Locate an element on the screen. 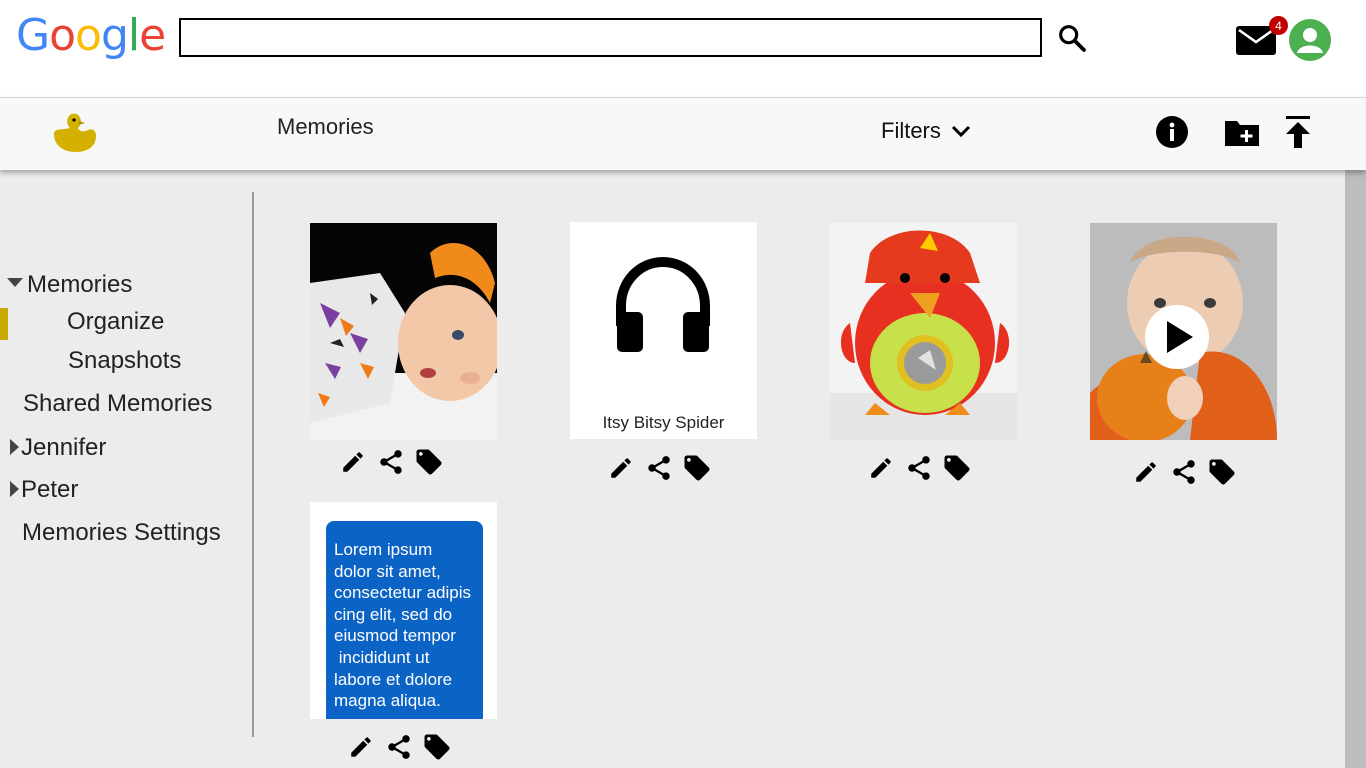 The height and width of the screenshot is (768, 1366). unread-count-badge: 4 is located at coordinates (1278, 25).